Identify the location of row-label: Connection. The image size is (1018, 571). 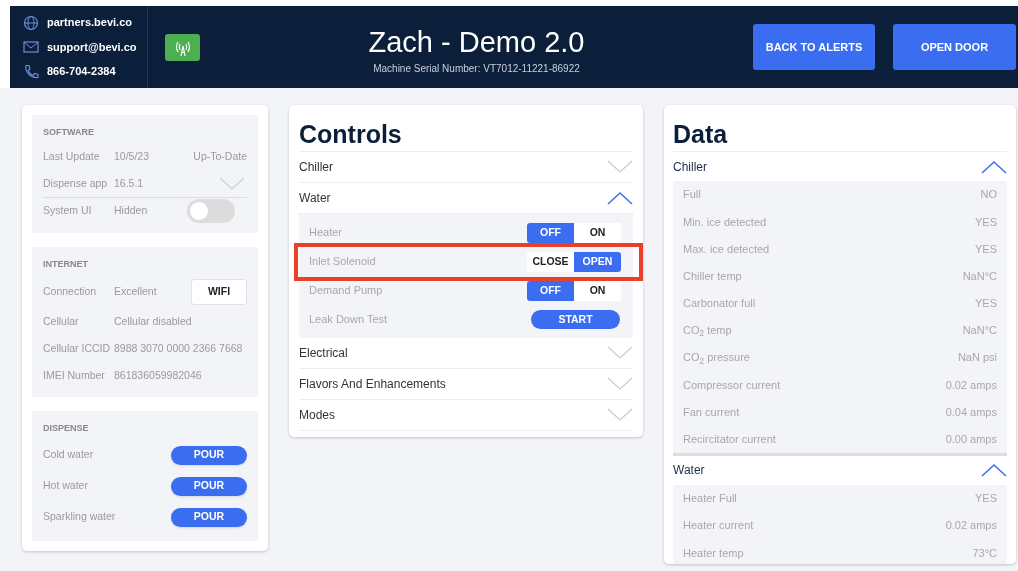
(70, 291).